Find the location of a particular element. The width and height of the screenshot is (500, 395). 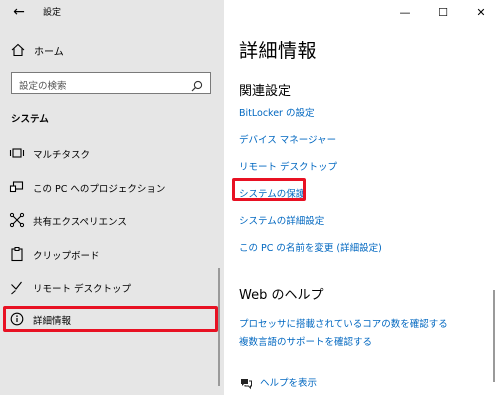

sidebar-item-remote-desktop: リモート デスクトップ is located at coordinates (112, 287).